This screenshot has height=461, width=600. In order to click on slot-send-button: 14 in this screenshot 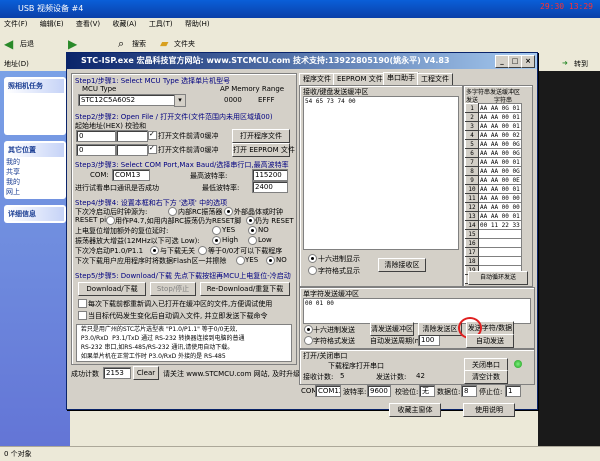, I will do `click(472, 225)`.